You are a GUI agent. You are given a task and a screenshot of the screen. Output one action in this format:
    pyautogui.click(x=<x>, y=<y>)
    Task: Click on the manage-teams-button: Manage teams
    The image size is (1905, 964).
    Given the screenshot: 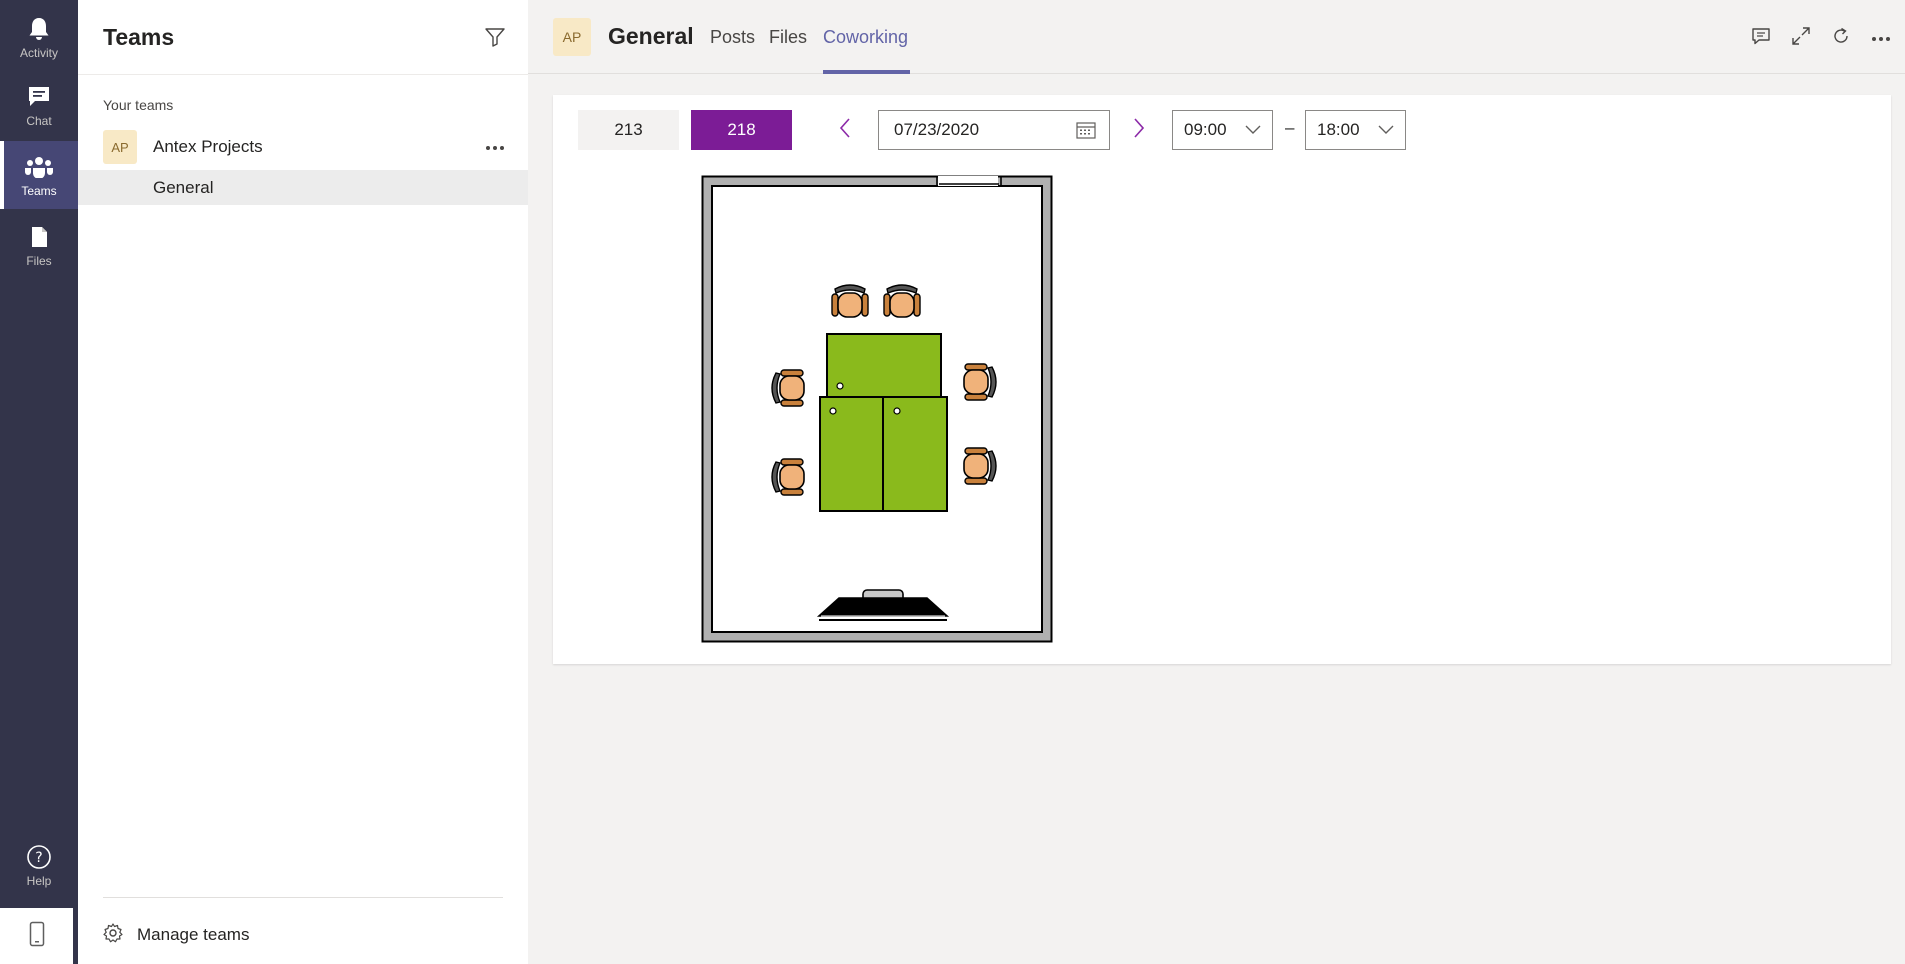 What is the action you would take?
    pyautogui.click(x=176, y=935)
    